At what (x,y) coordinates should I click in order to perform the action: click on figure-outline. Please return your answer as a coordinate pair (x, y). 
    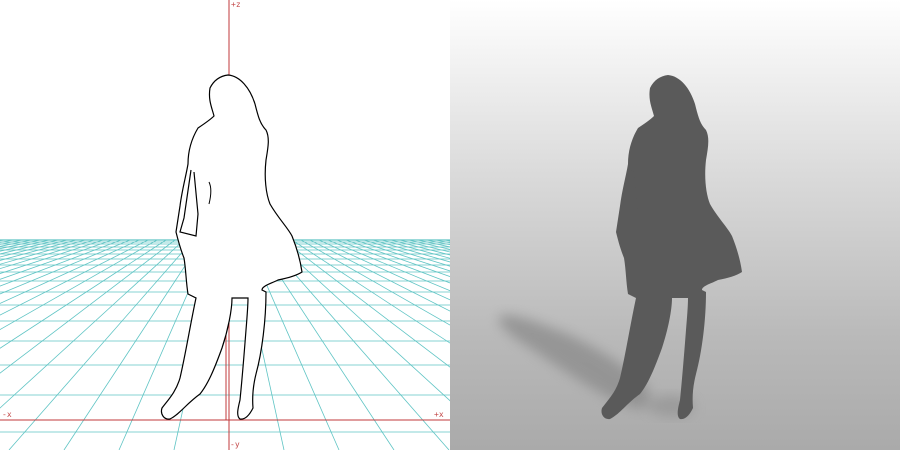
    Looking at the image, I should click on (231, 247).